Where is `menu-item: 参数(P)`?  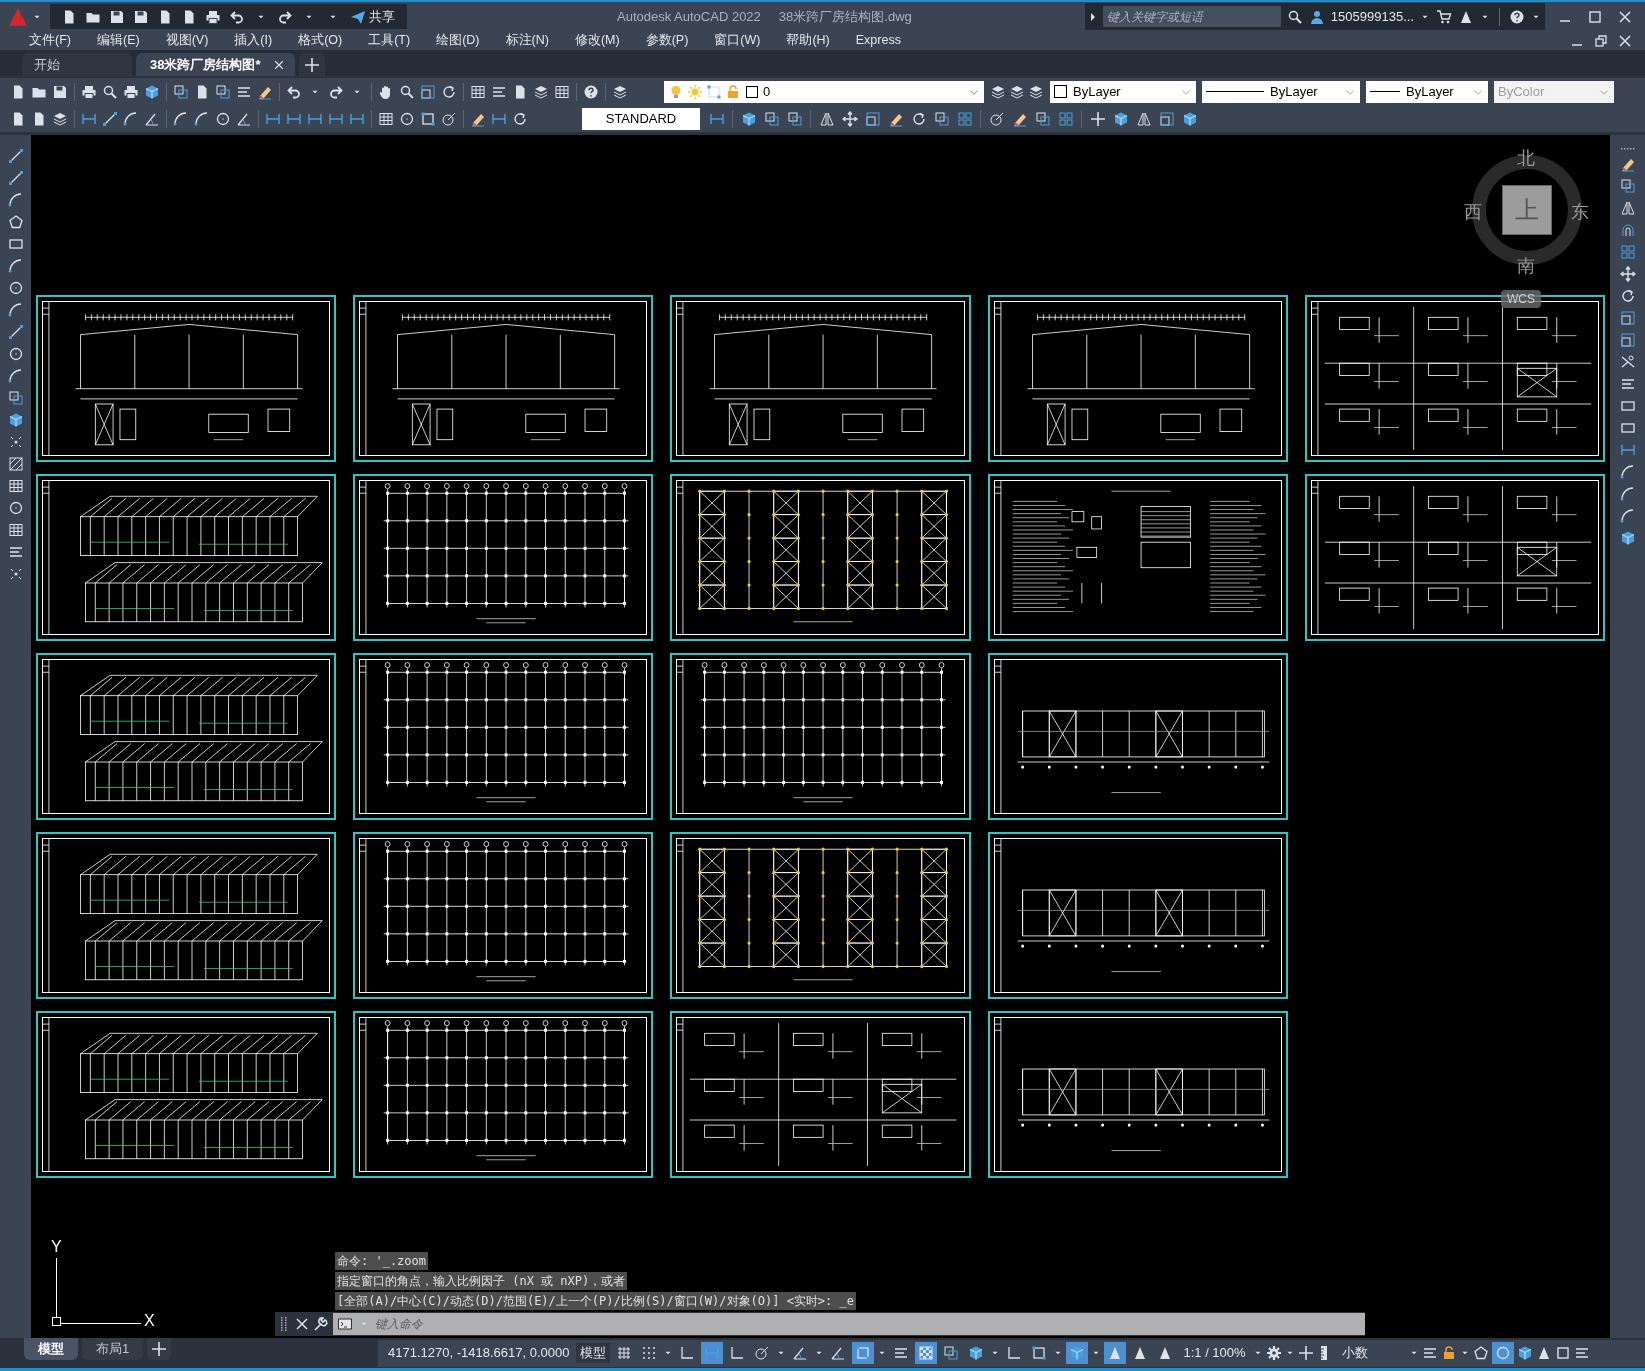
menu-item: 参数(P) is located at coordinates (667, 40).